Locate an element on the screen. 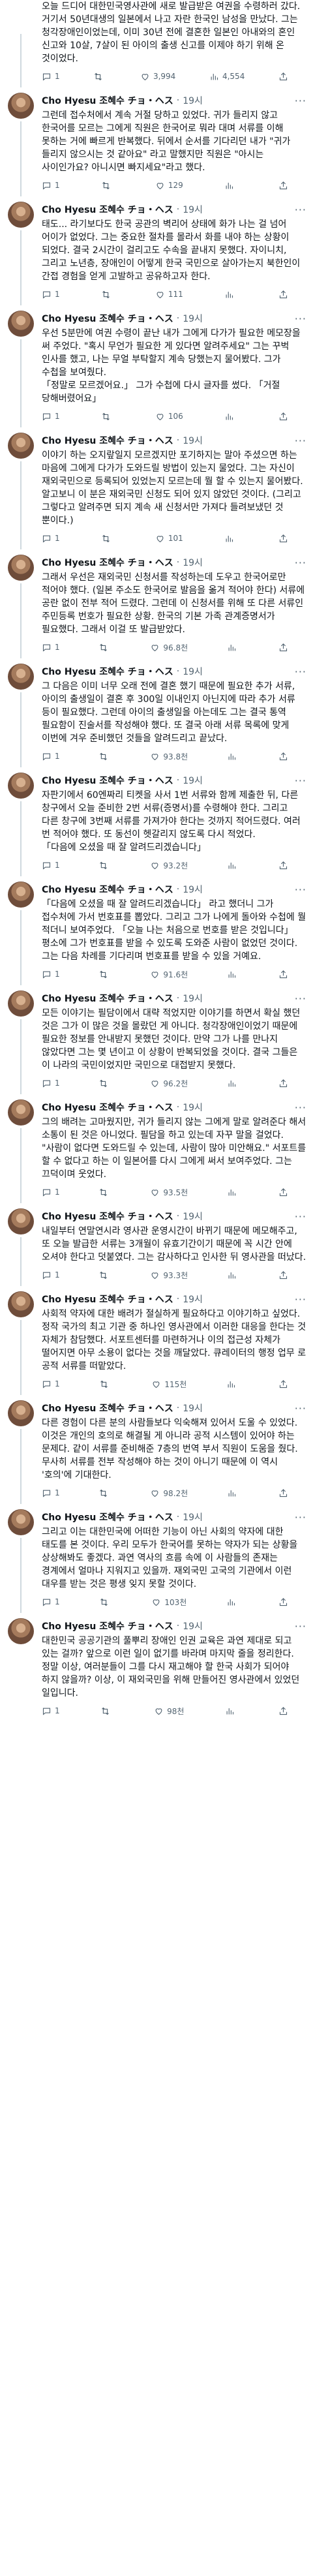 Image resolution: width=313 pixels, height=2576 pixels. like-button: 93.5천 is located at coordinates (169, 1192).